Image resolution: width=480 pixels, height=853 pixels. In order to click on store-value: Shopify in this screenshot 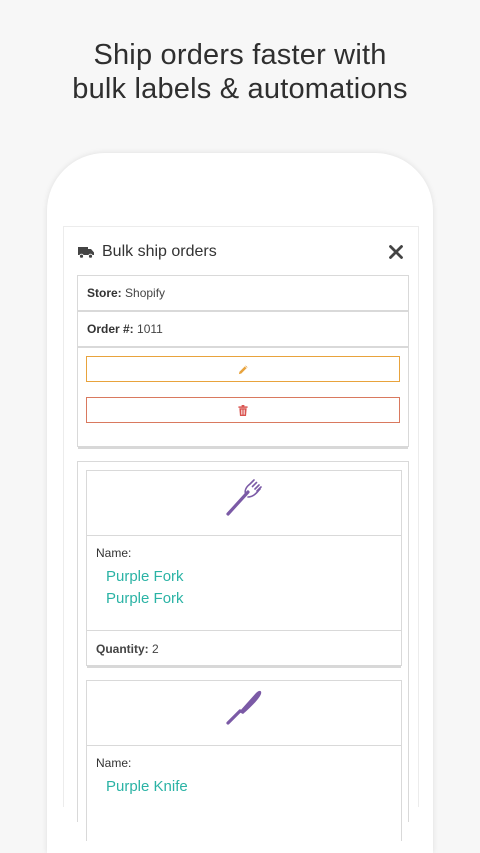, I will do `click(145, 293)`.